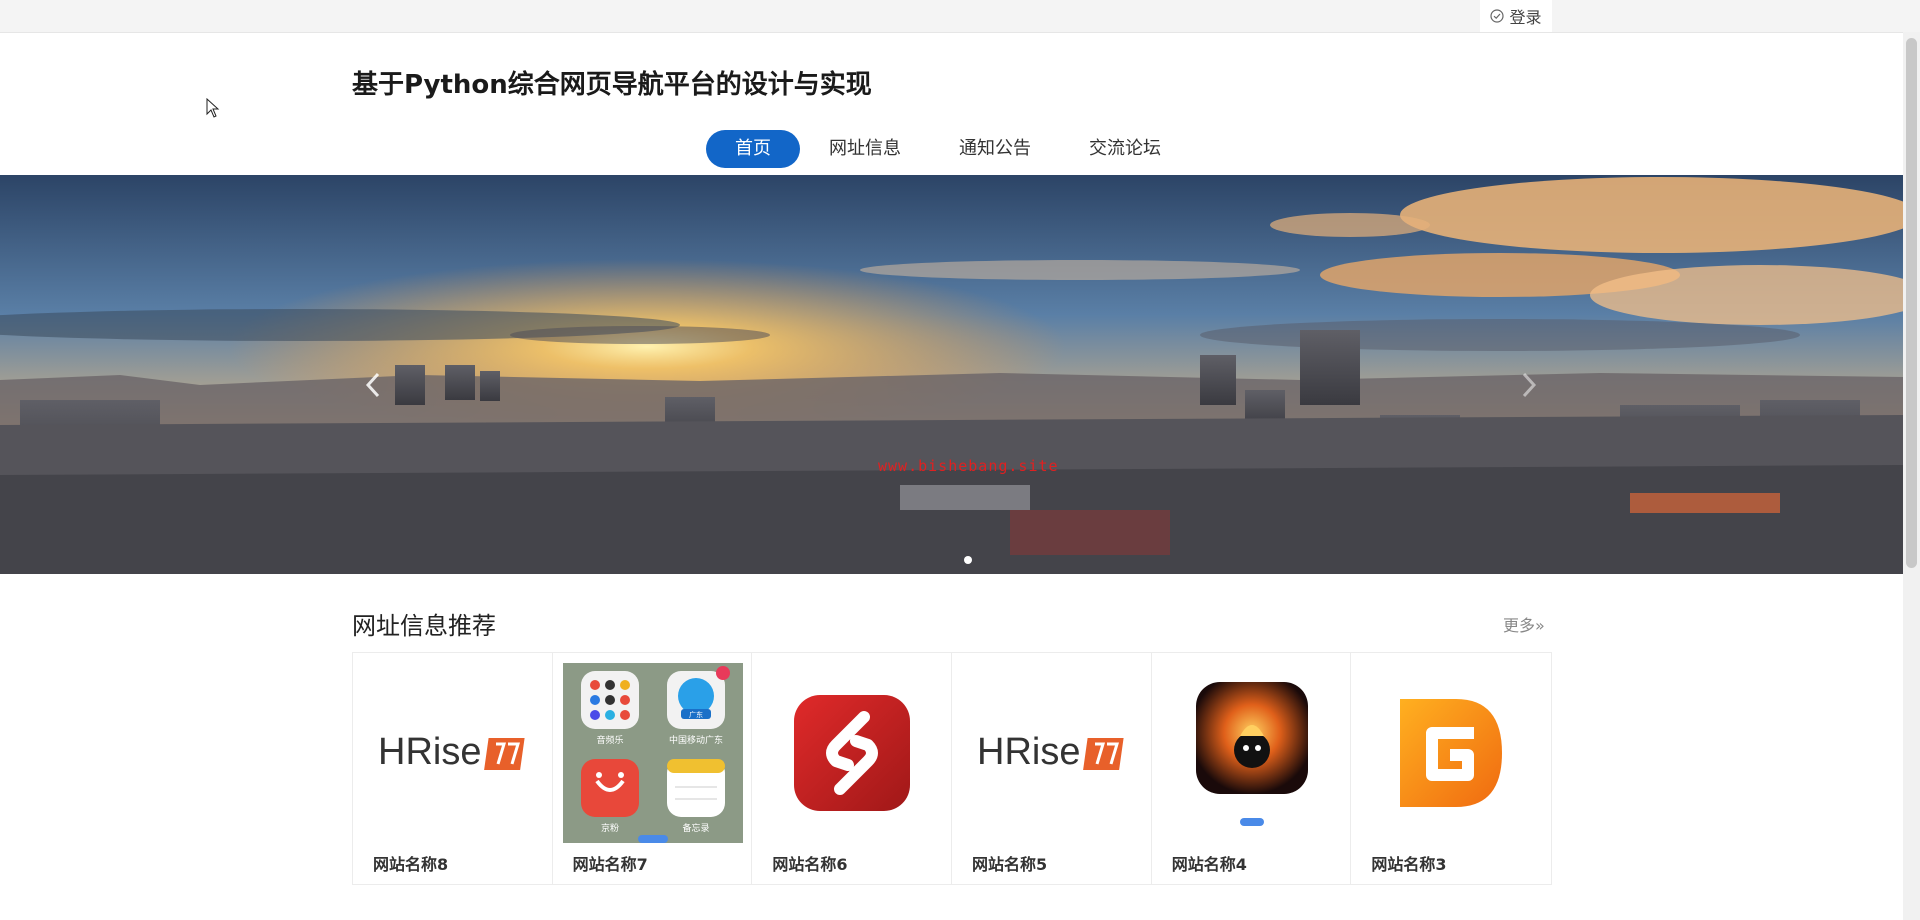 The image size is (1920, 920). I want to click on check-circle-icon, so click(1497, 16).